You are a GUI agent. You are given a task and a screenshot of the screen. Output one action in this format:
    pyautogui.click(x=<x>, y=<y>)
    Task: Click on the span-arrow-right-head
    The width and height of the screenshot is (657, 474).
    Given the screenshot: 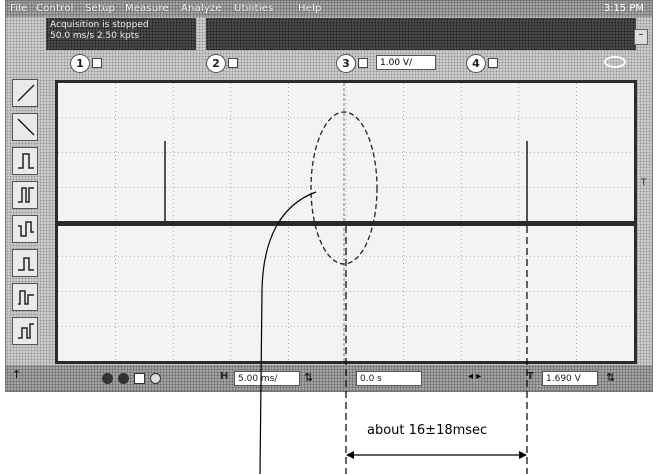 What is the action you would take?
    pyautogui.click(x=523, y=455)
    